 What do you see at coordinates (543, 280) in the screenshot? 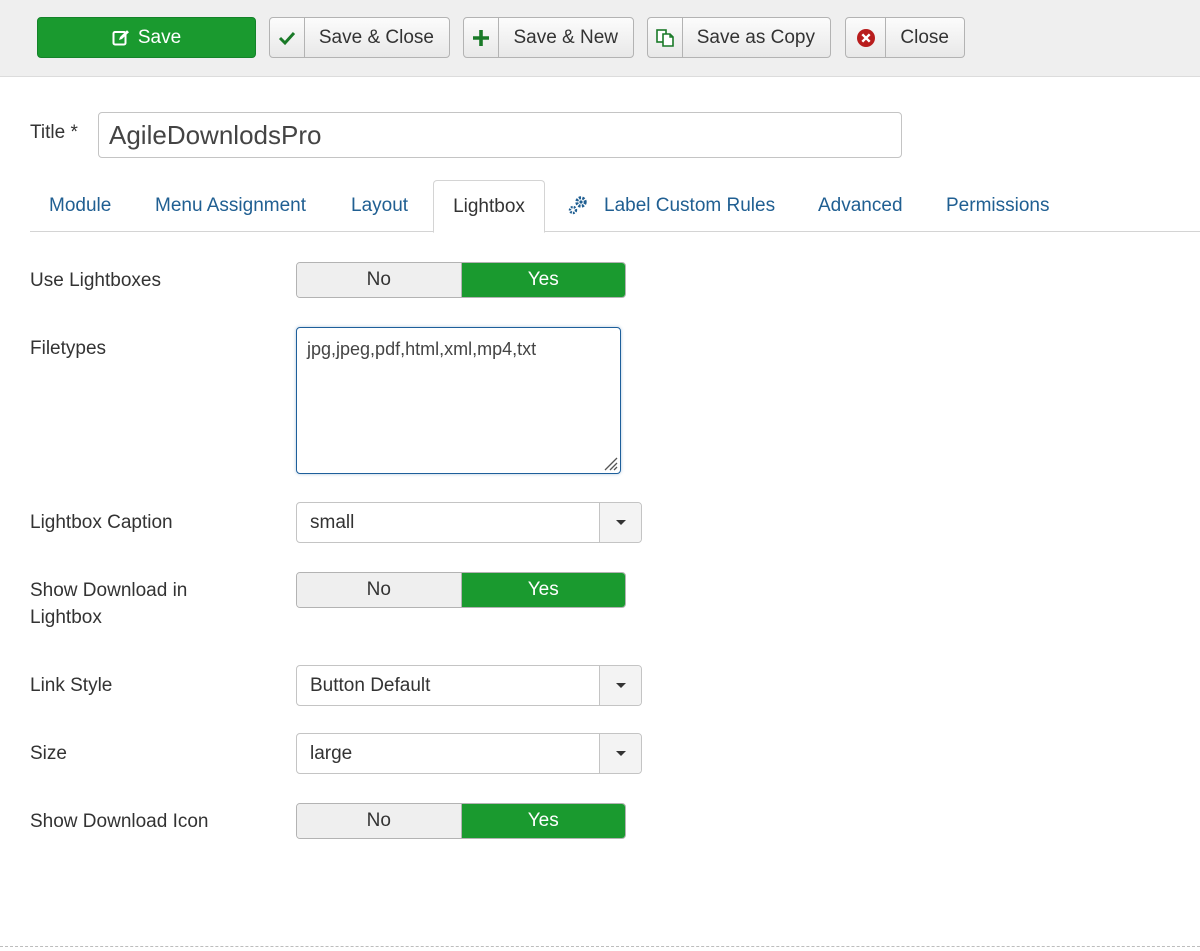
I see `use-lightboxes-yes: Yes` at bounding box center [543, 280].